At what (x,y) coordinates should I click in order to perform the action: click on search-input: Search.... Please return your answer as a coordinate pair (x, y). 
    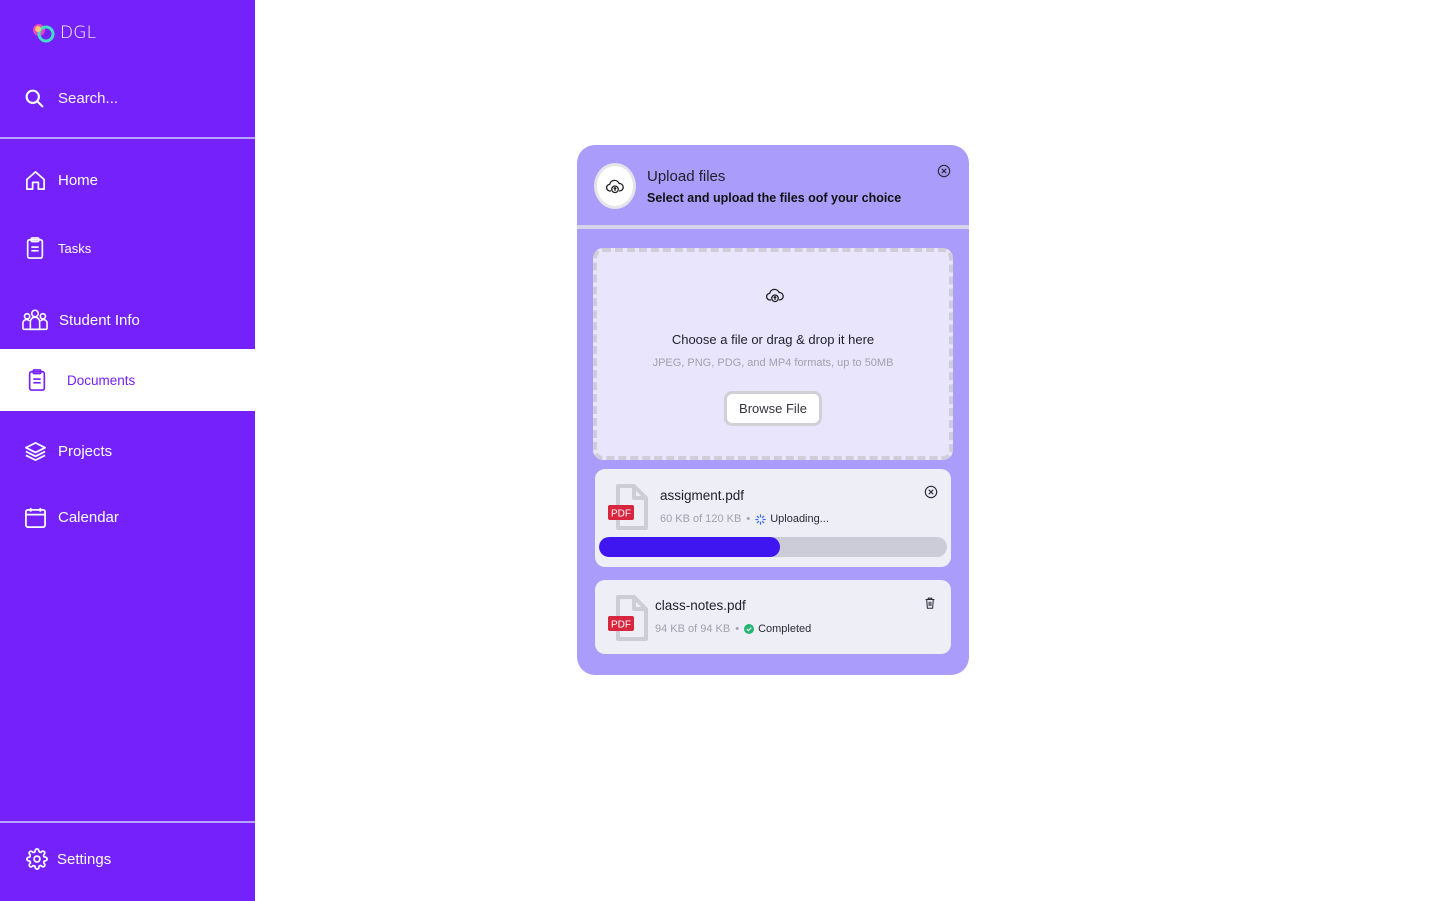
    Looking at the image, I should click on (88, 98).